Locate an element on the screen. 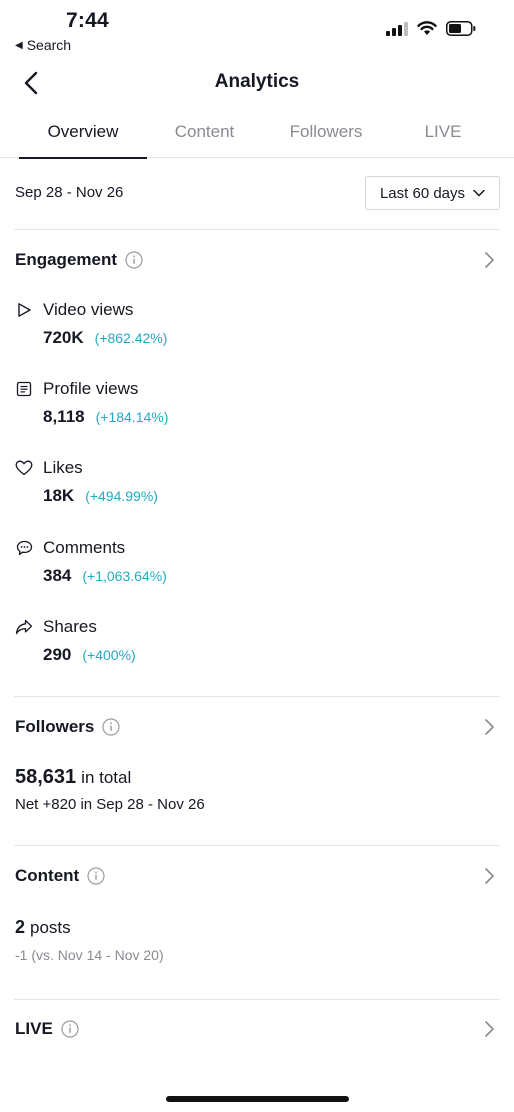 The image size is (514, 1112). tab-bar: Overview Content Followers LIVE is located at coordinates (257, 135).